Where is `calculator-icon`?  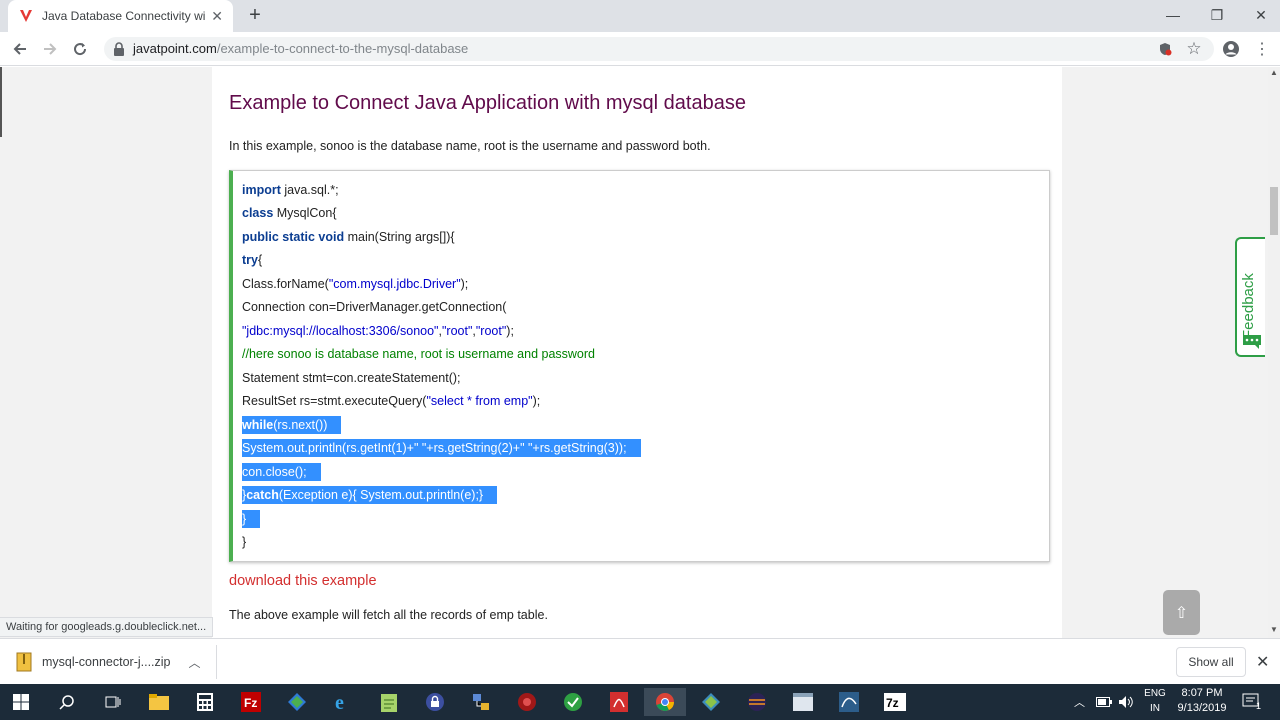 calculator-icon is located at coordinates (205, 702).